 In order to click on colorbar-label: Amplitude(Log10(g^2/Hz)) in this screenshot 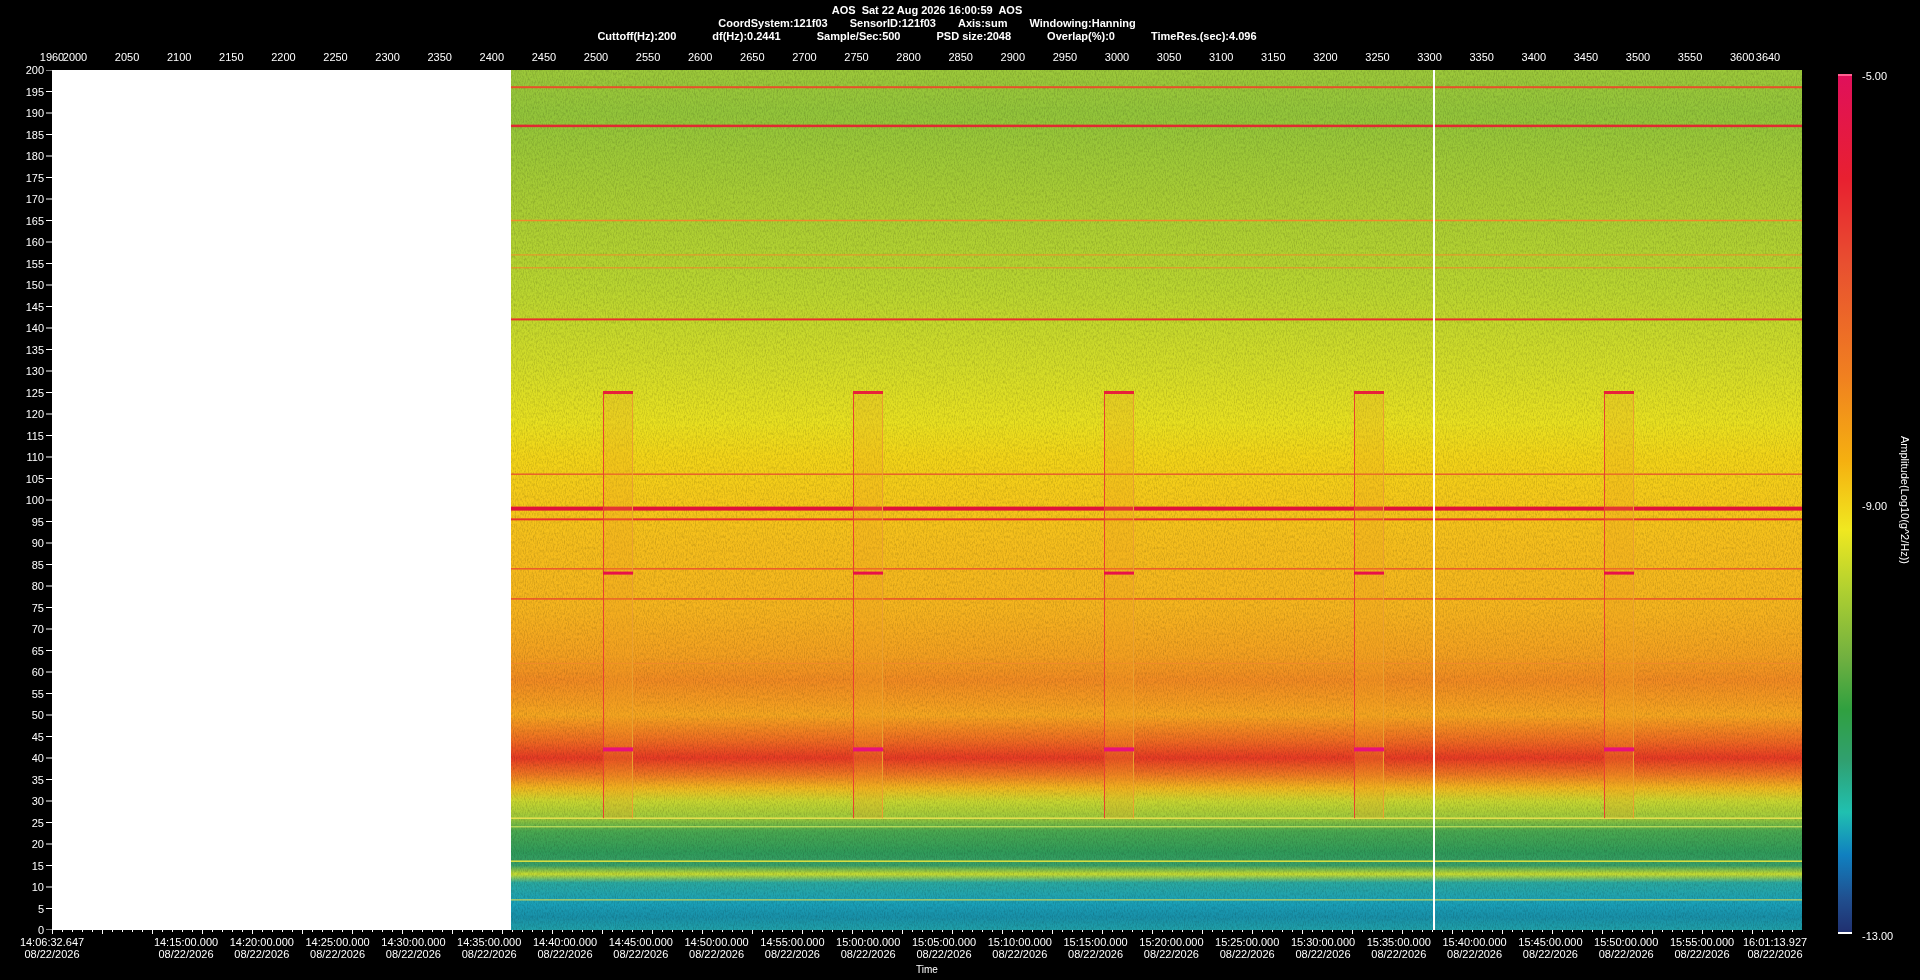, I will do `click(1905, 500)`.